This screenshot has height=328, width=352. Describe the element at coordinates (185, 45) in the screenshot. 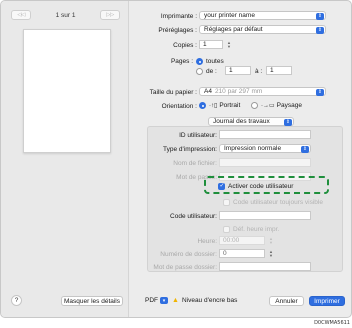

I see `copies-label: Copies :` at that location.